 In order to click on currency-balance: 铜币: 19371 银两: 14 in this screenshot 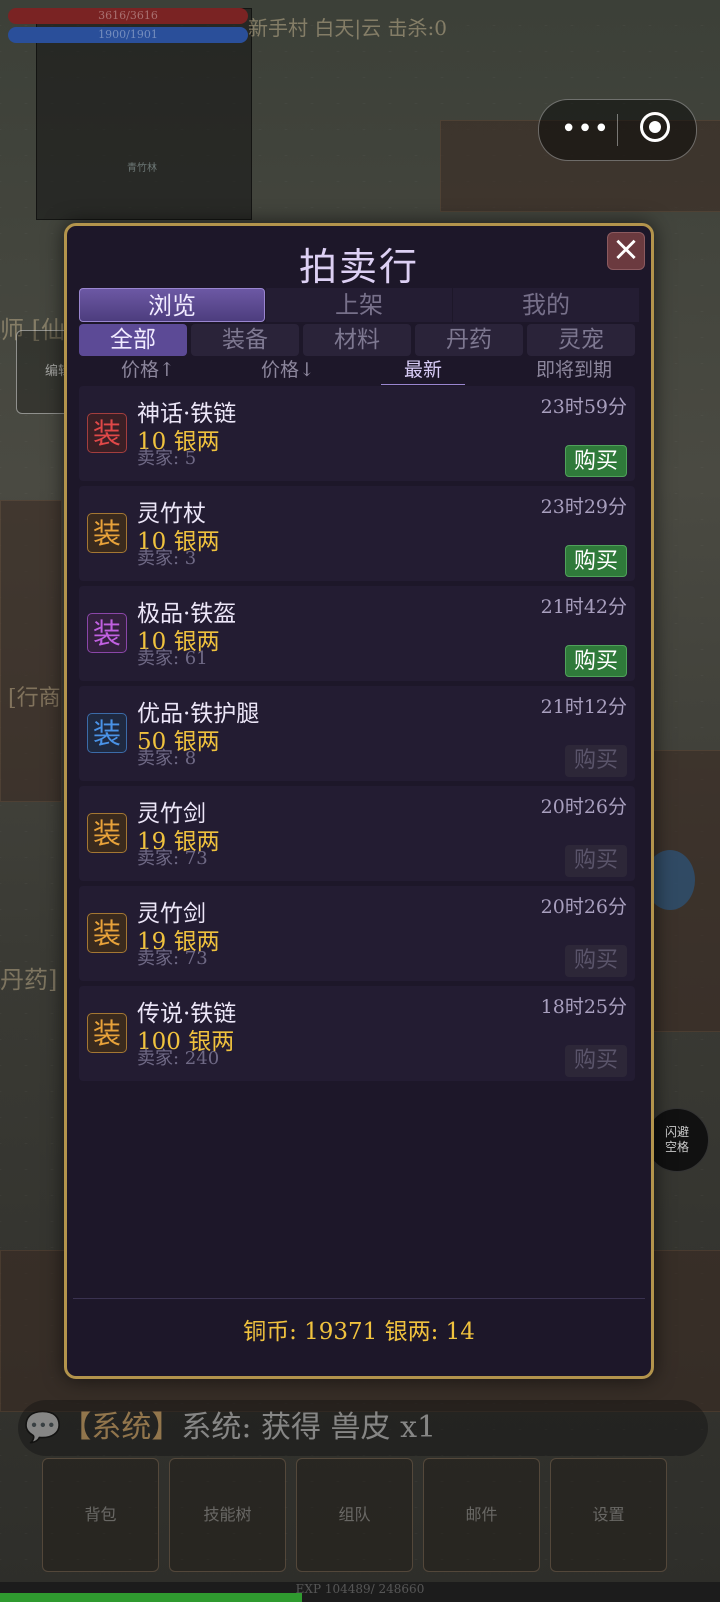, I will do `click(359, 1332)`.